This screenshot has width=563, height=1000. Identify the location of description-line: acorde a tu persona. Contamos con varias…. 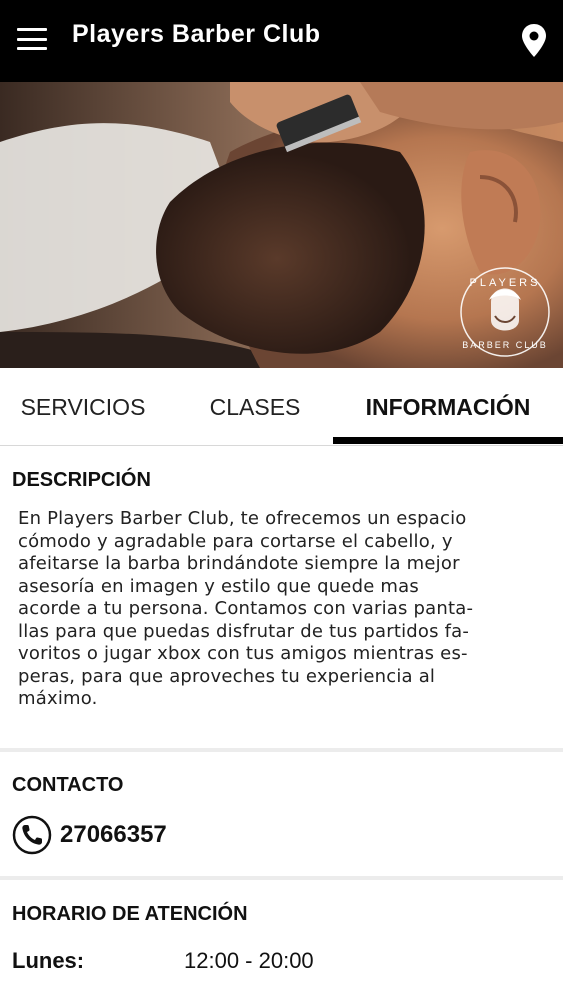
(246, 608).